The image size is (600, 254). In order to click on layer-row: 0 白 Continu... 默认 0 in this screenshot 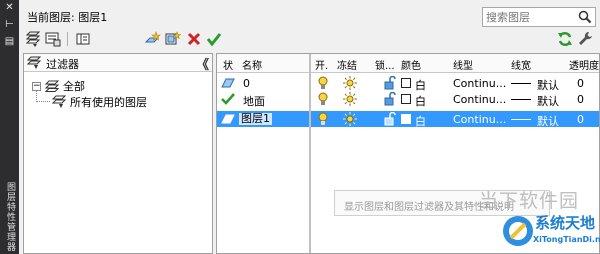, I will do `click(408, 83)`.